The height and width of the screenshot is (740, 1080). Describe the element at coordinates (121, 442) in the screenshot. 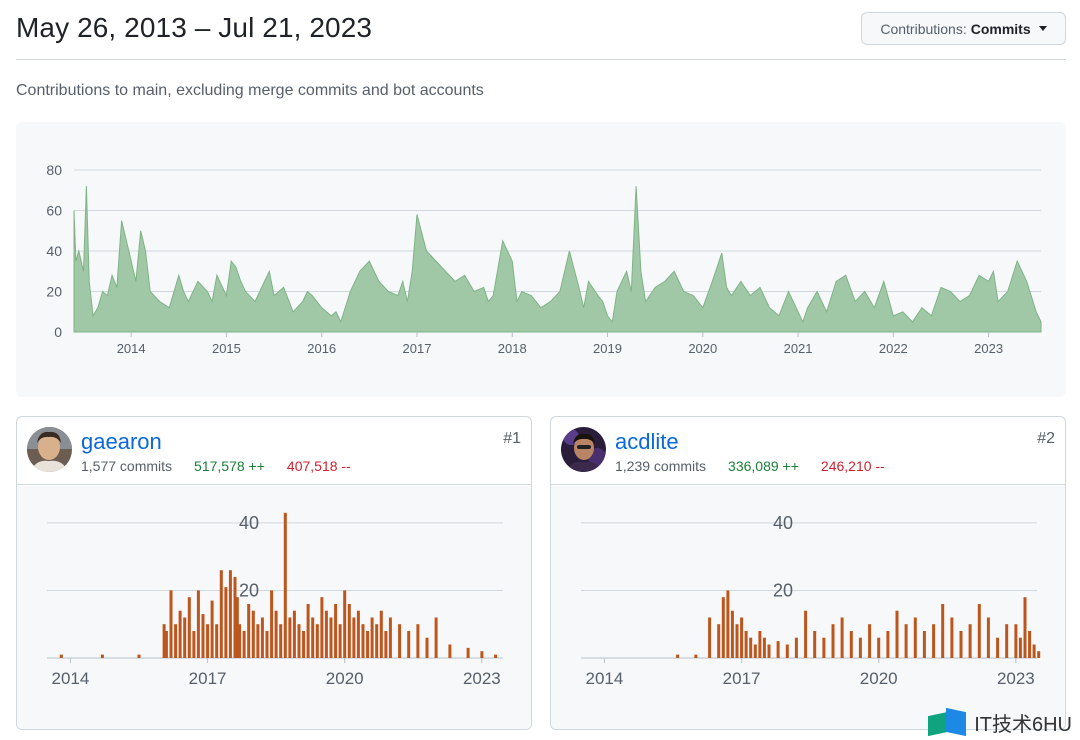

I see `contributor-username-link: gaearon` at that location.